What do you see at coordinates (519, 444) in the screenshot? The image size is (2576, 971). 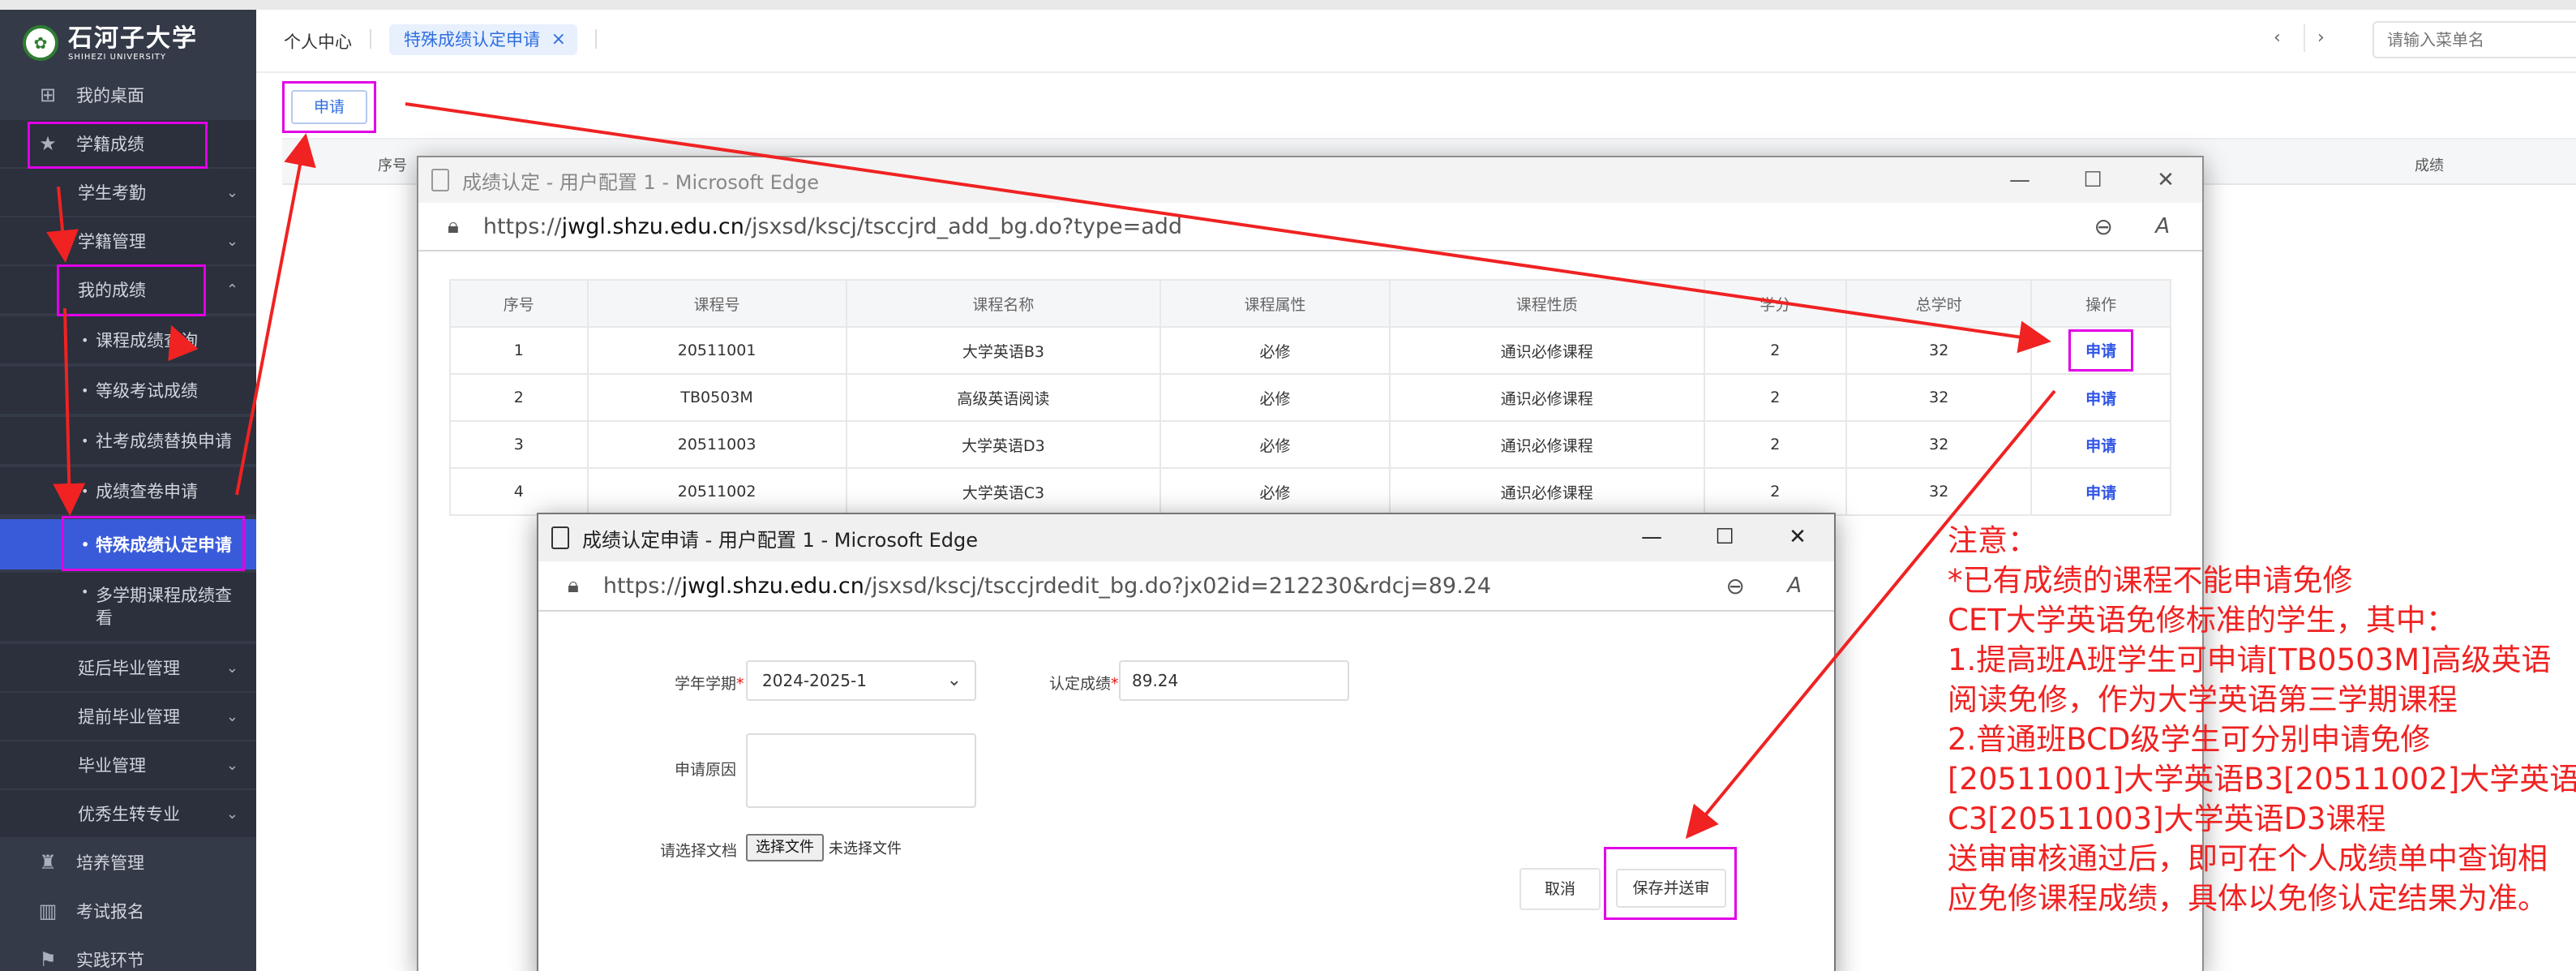 I see `cell-no: 3` at bounding box center [519, 444].